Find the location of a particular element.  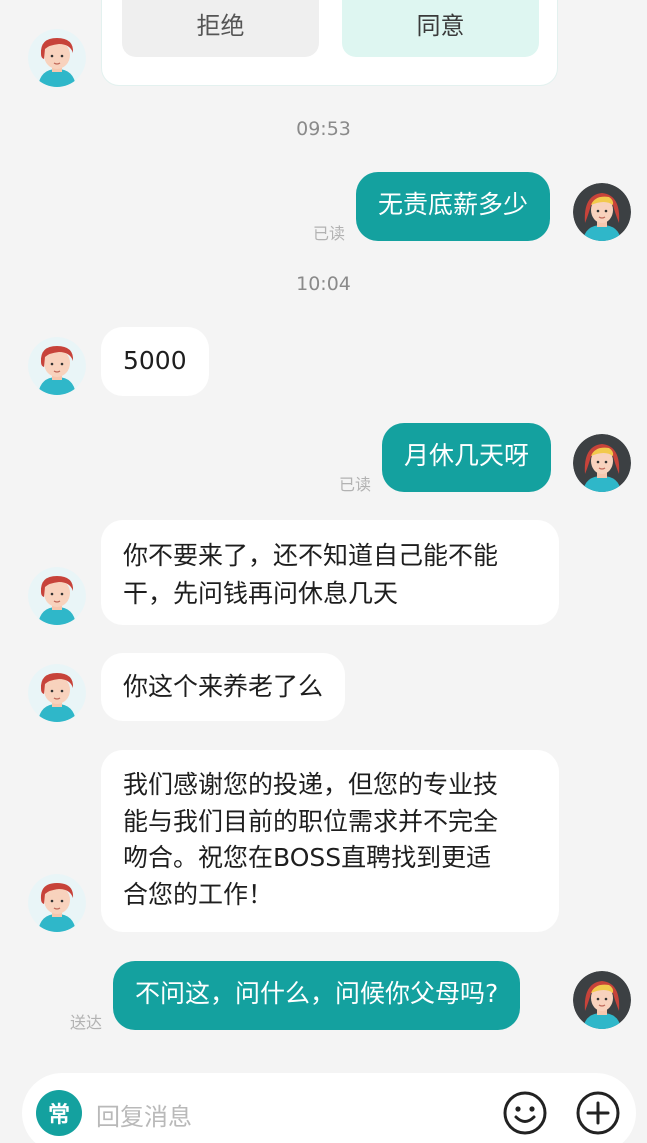

input-bar: 常 回复消息 is located at coordinates (323, 1100).